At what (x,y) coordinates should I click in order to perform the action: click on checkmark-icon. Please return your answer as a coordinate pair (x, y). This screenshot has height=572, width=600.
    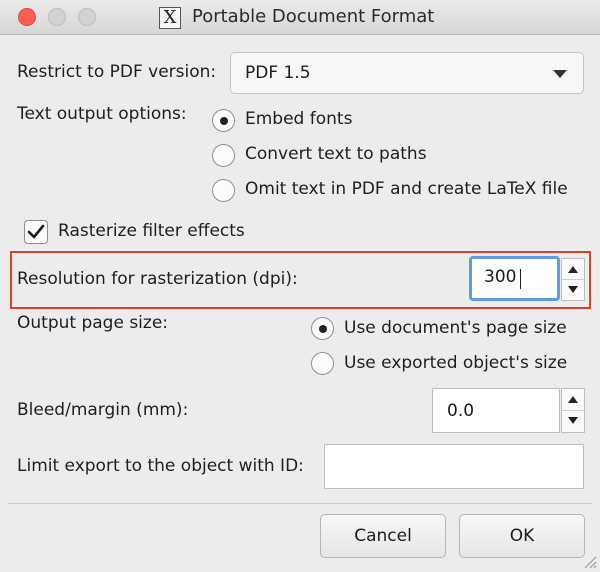
    Looking at the image, I should click on (36, 231).